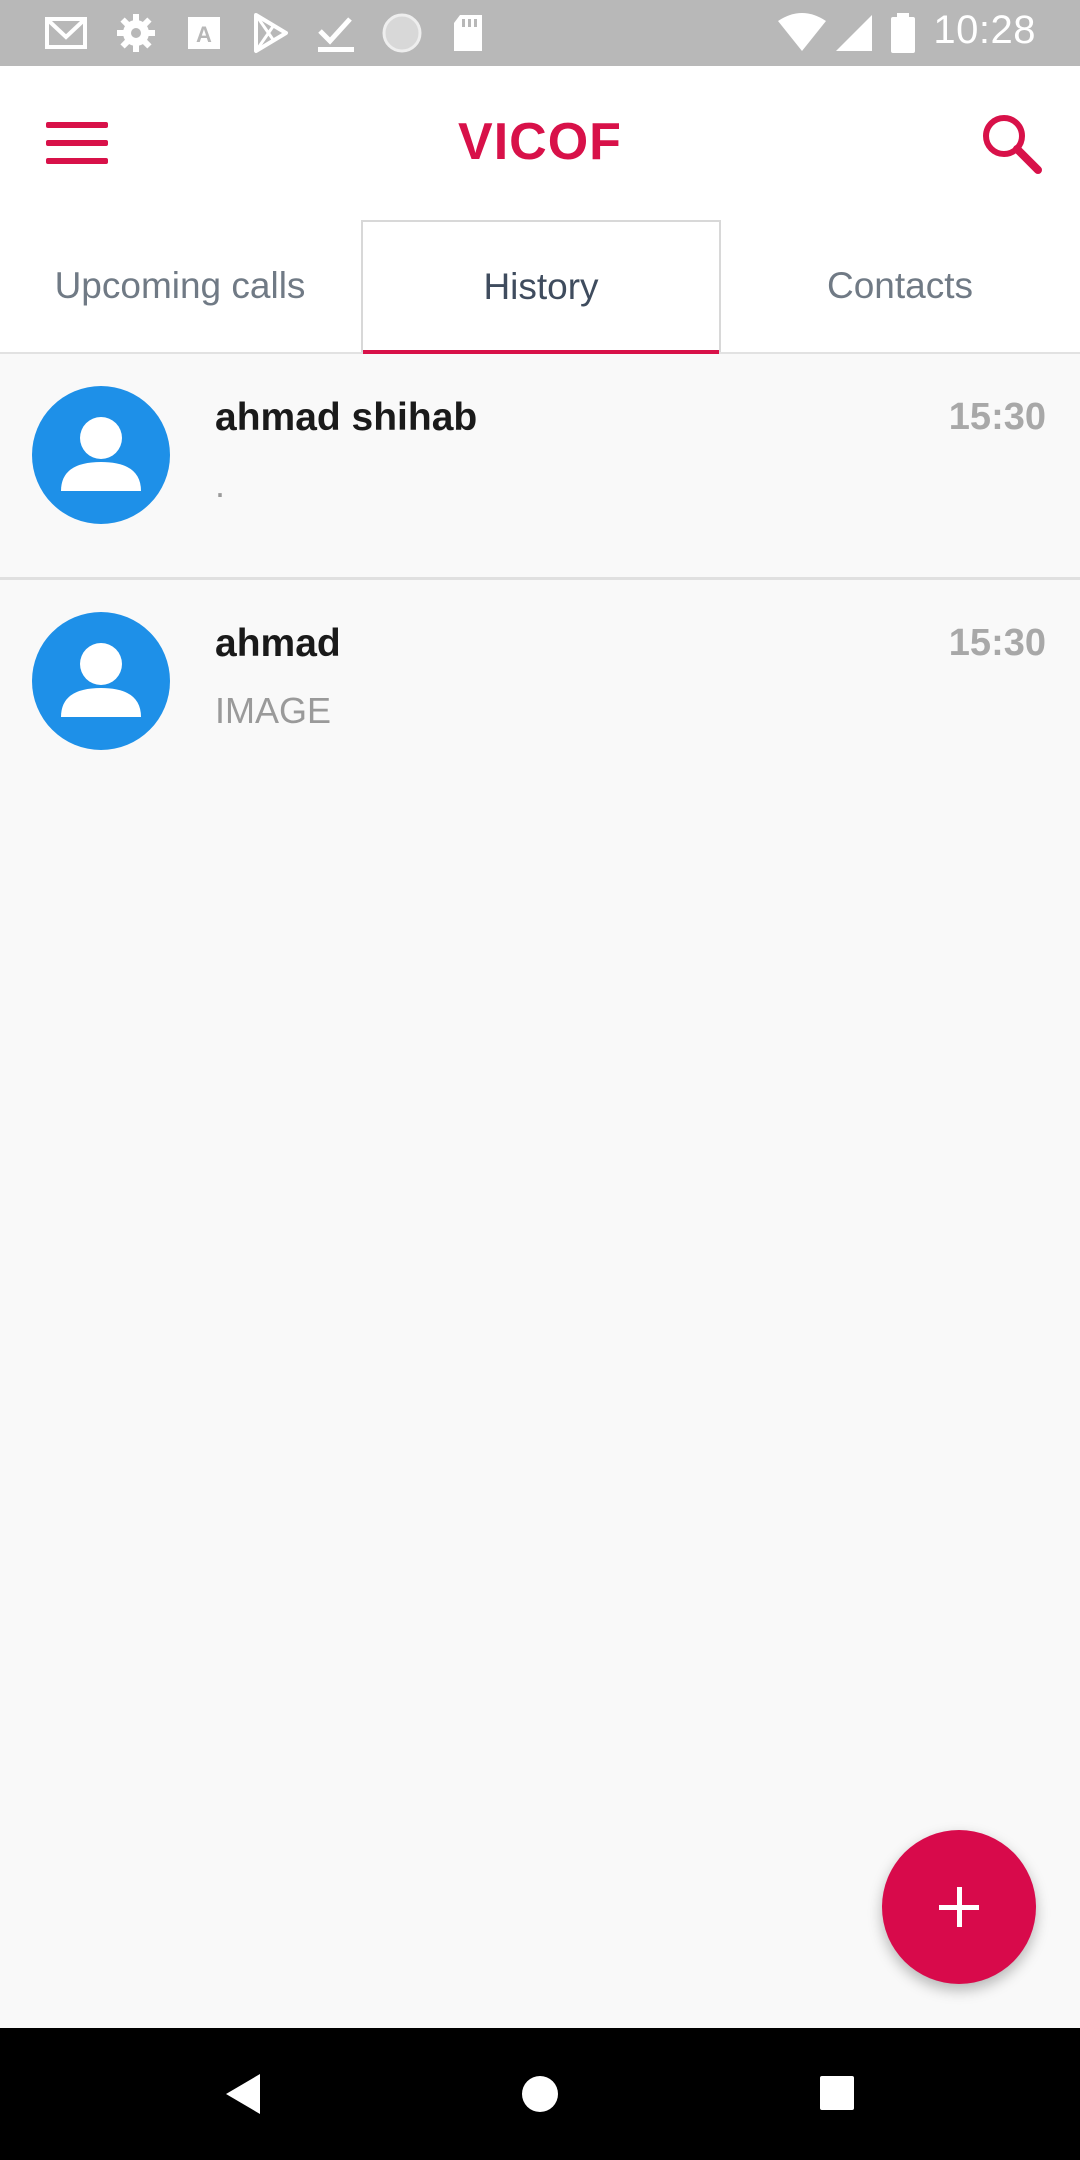  What do you see at coordinates (273, 710) in the screenshot?
I see `call-subtitle: IMAGE` at bounding box center [273, 710].